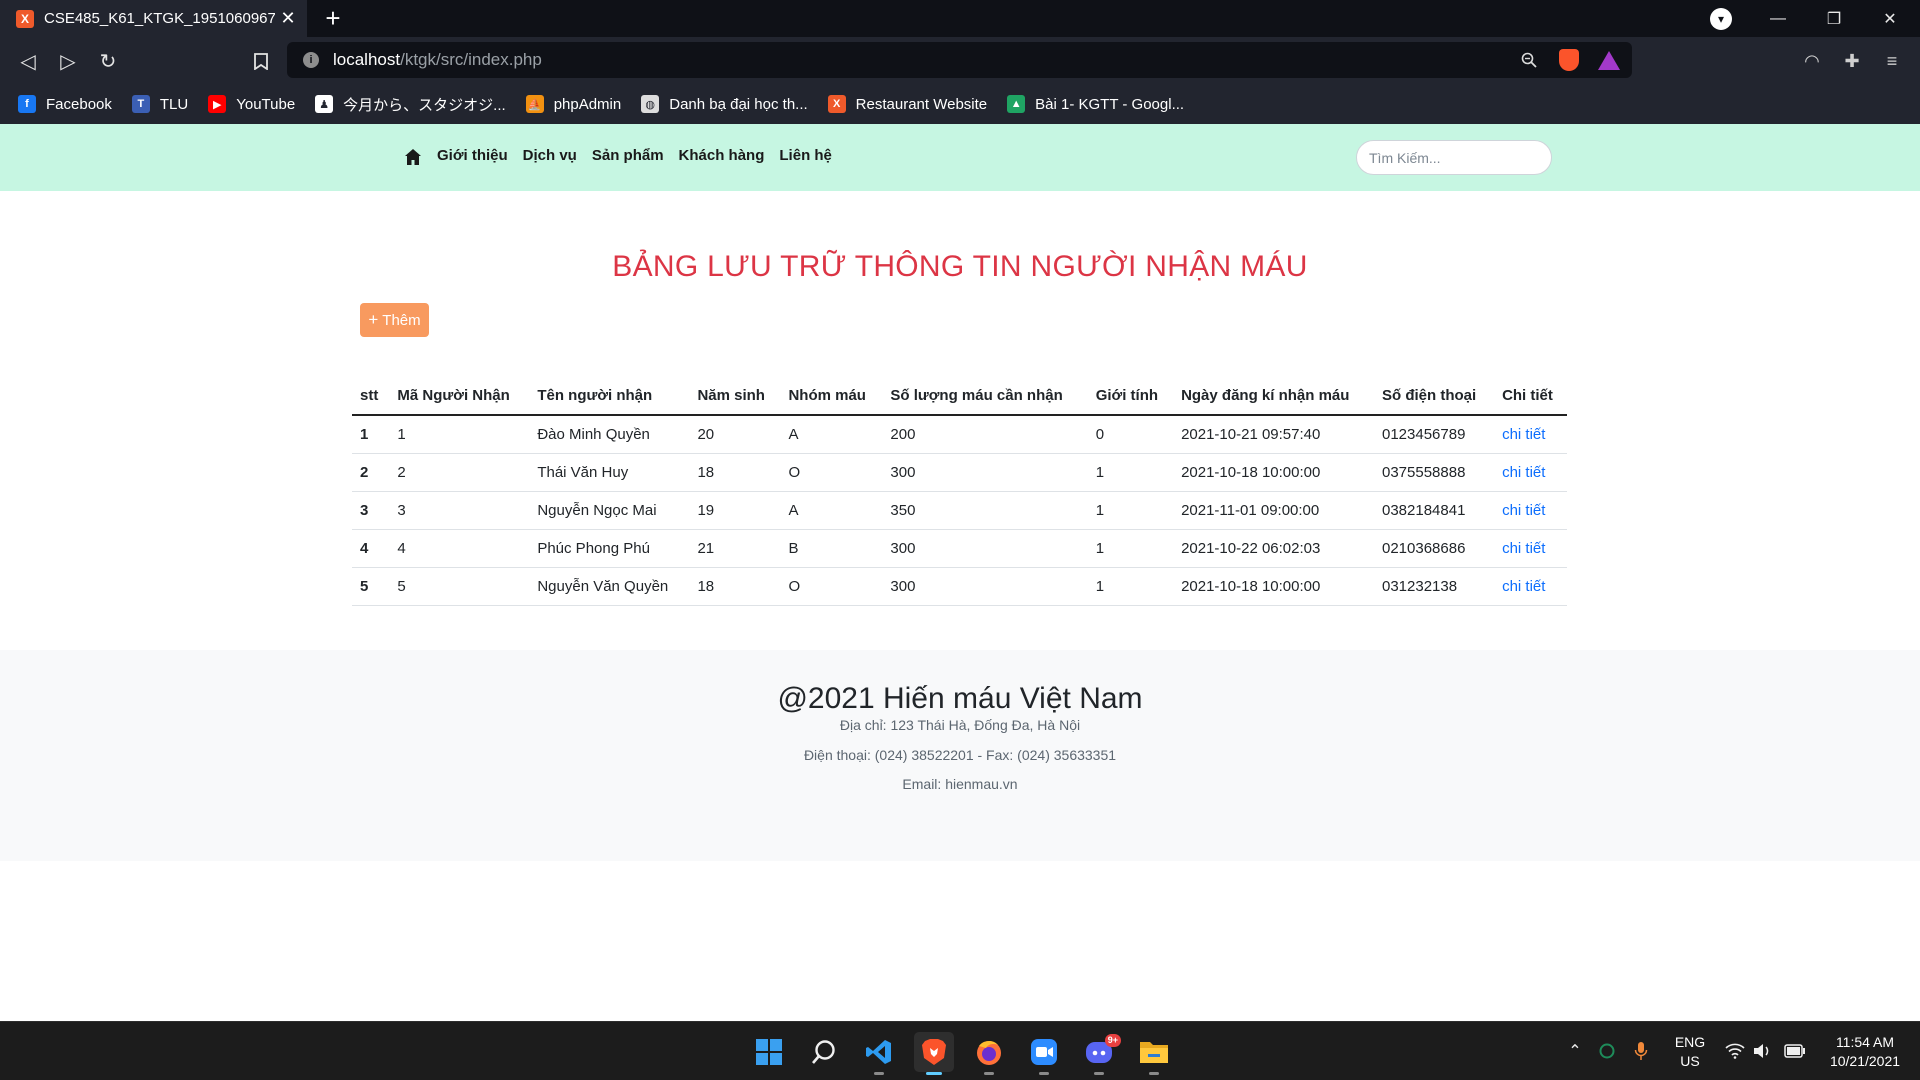 This screenshot has width=1920, height=1080. Describe the element at coordinates (459, 548) in the screenshot. I see `table-cell: 4` at that location.